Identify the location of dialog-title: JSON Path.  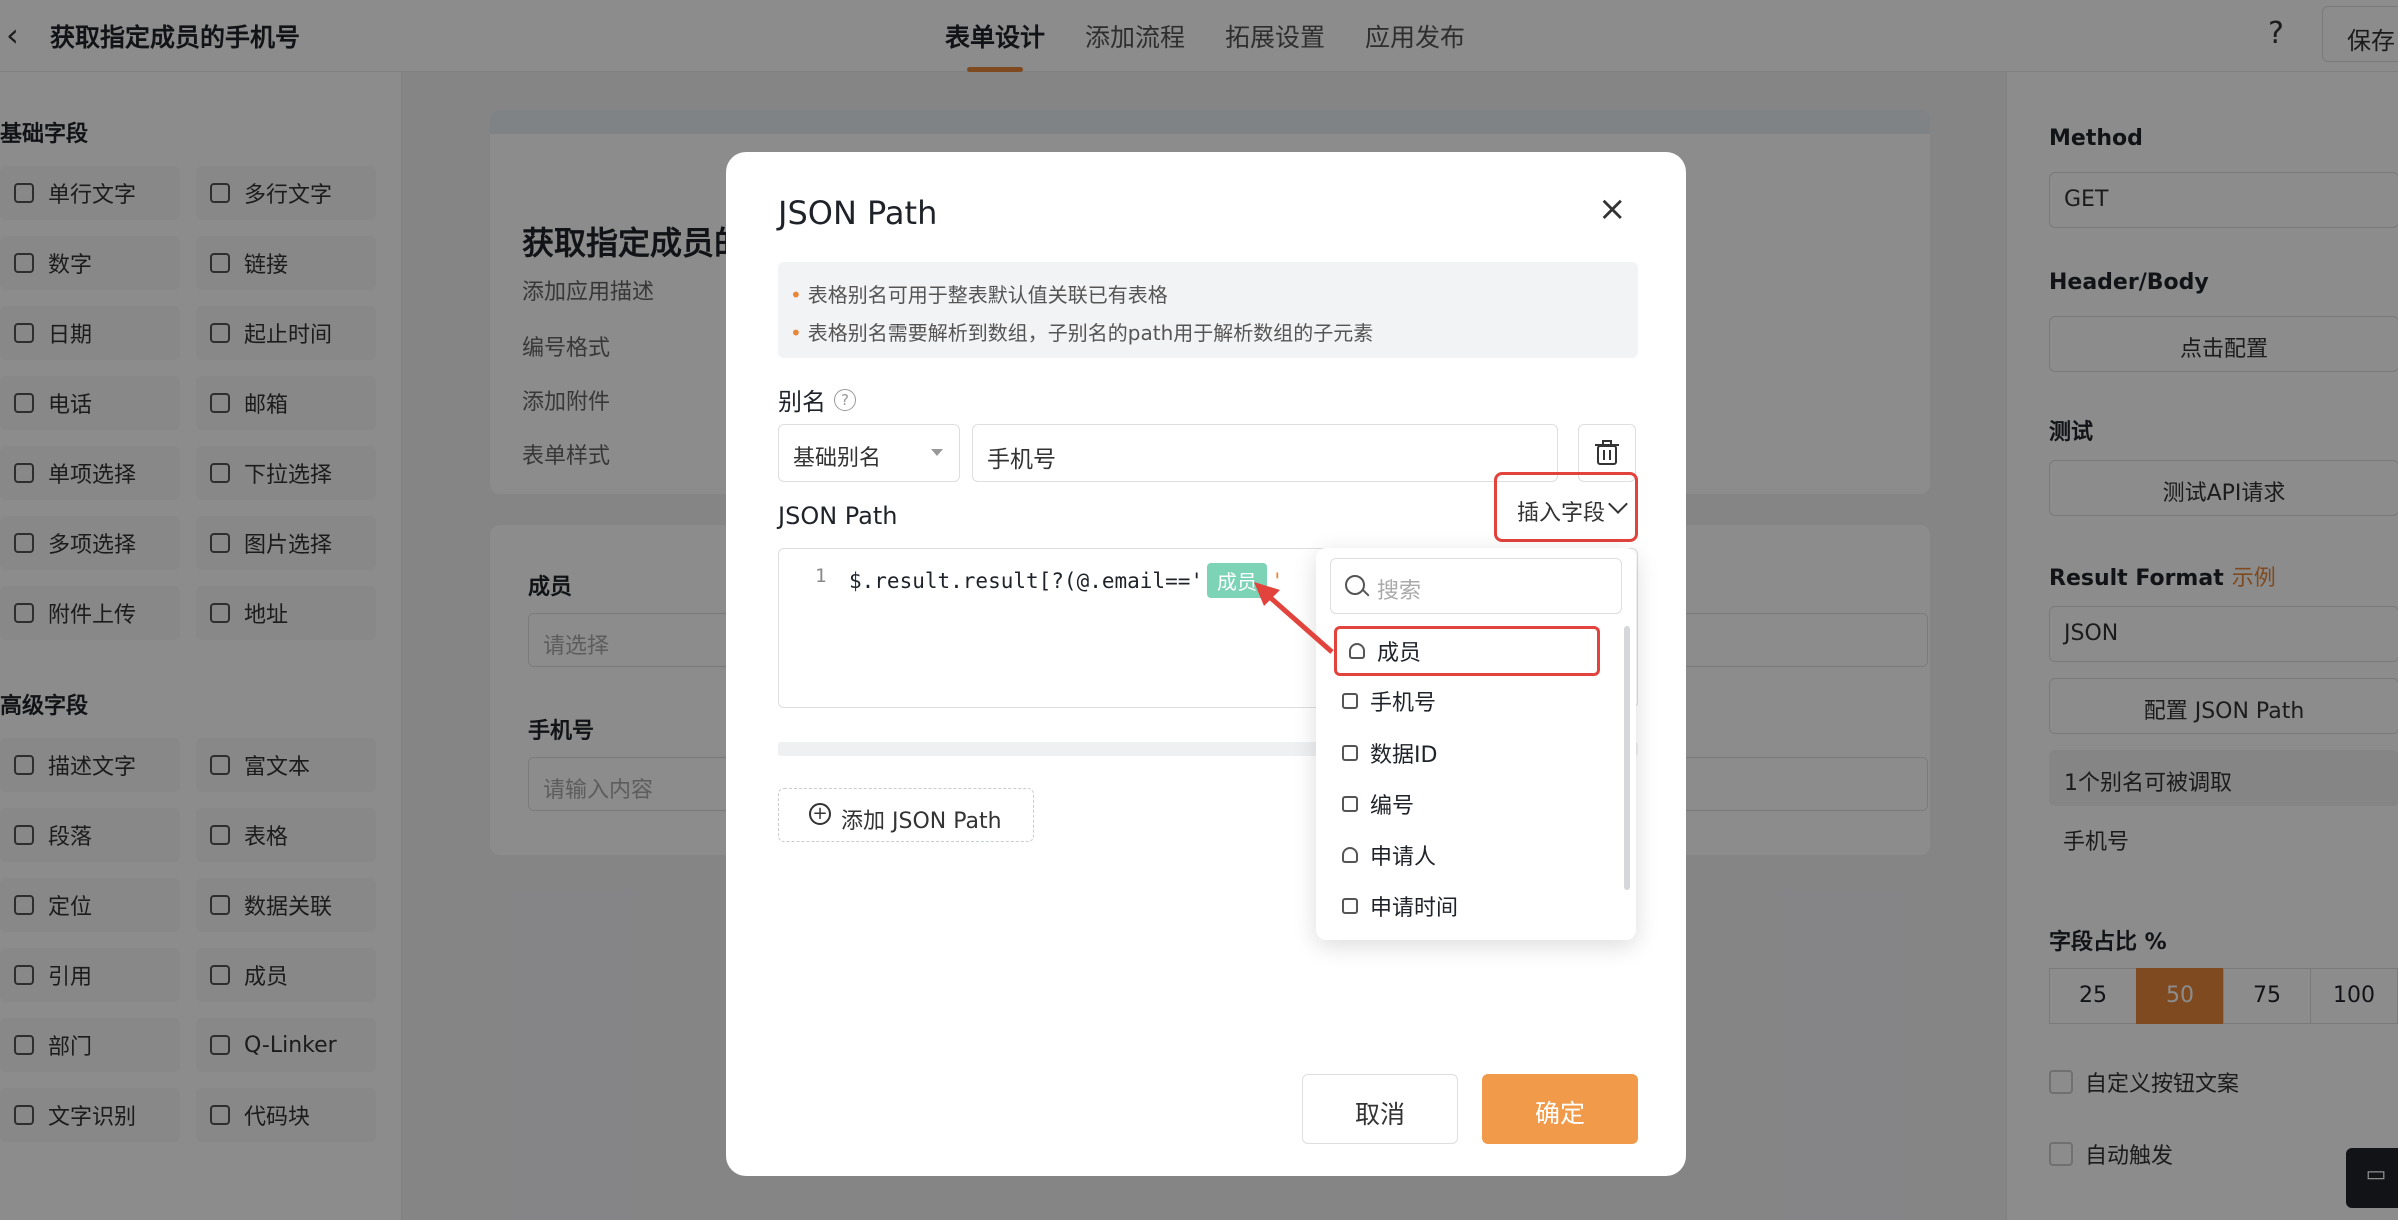
(858, 213).